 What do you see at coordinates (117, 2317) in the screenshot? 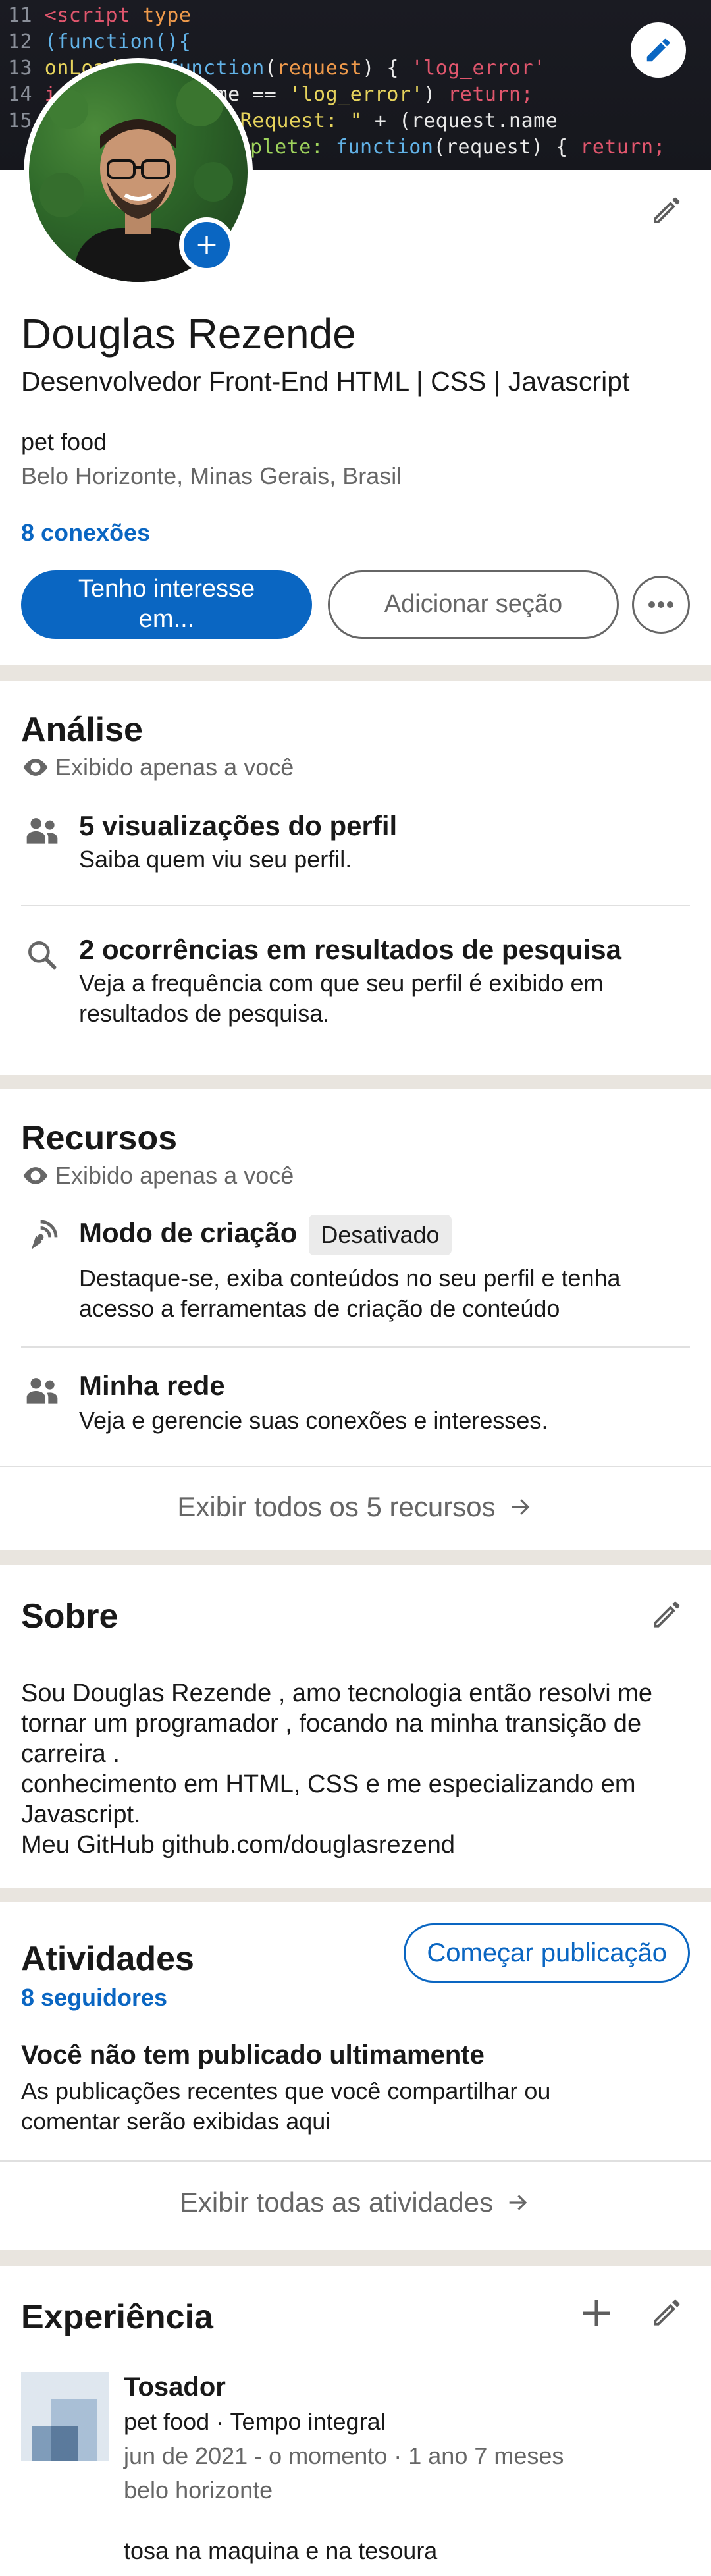
I see `section-title: Experiência` at bounding box center [117, 2317].